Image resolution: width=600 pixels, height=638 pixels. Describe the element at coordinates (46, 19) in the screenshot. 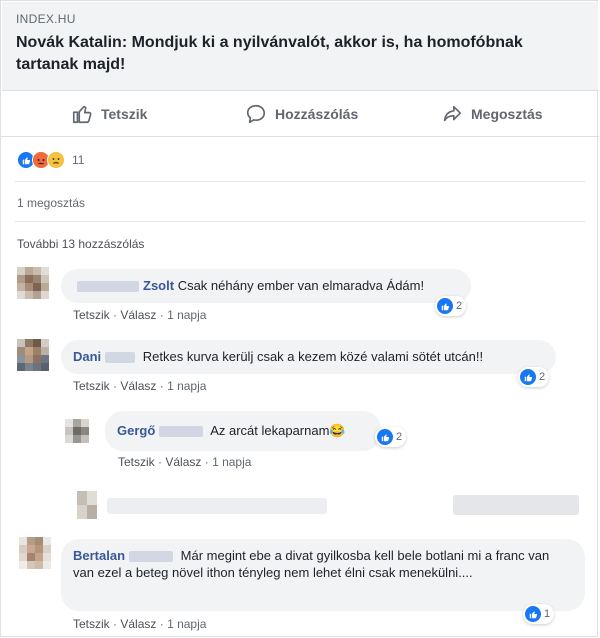

I see `link-source: INDEX.HU` at that location.